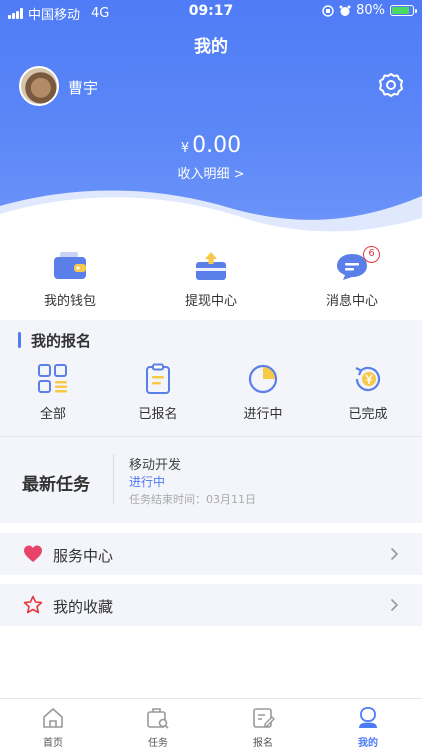 This screenshot has width=422, height=750. What do you see at coordinates (53, 718) in the screenshot?
I see `home-icon` at bounding box center [53, 718].